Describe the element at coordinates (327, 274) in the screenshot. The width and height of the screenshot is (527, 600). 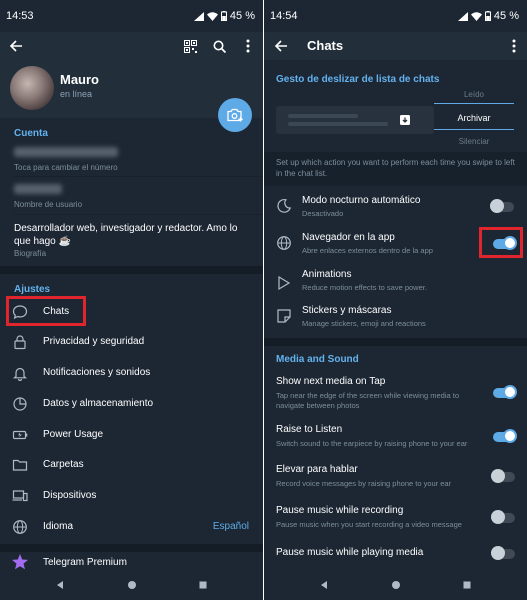
I see `row-title: Animations` at that location.